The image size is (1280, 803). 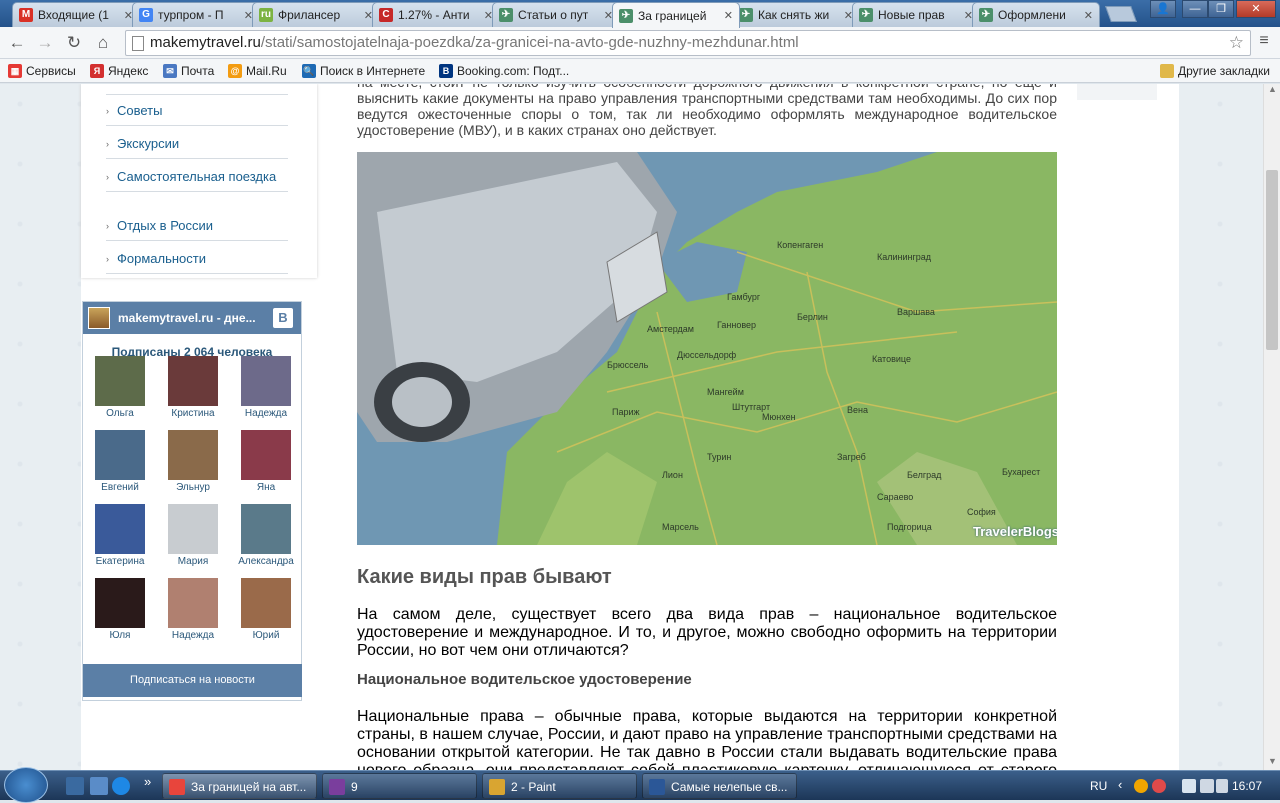 I want to click on search-icon: 🔍, so click(x=309, y=71).